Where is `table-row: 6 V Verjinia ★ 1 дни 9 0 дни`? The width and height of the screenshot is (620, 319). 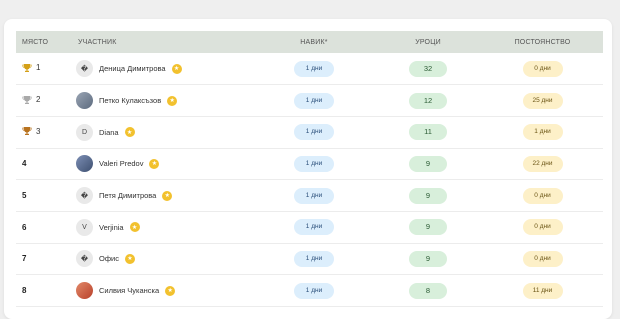 table-row: 6 V Verjinia ★ 1 дни 9 0 дни is located at coordinates (309, 227).